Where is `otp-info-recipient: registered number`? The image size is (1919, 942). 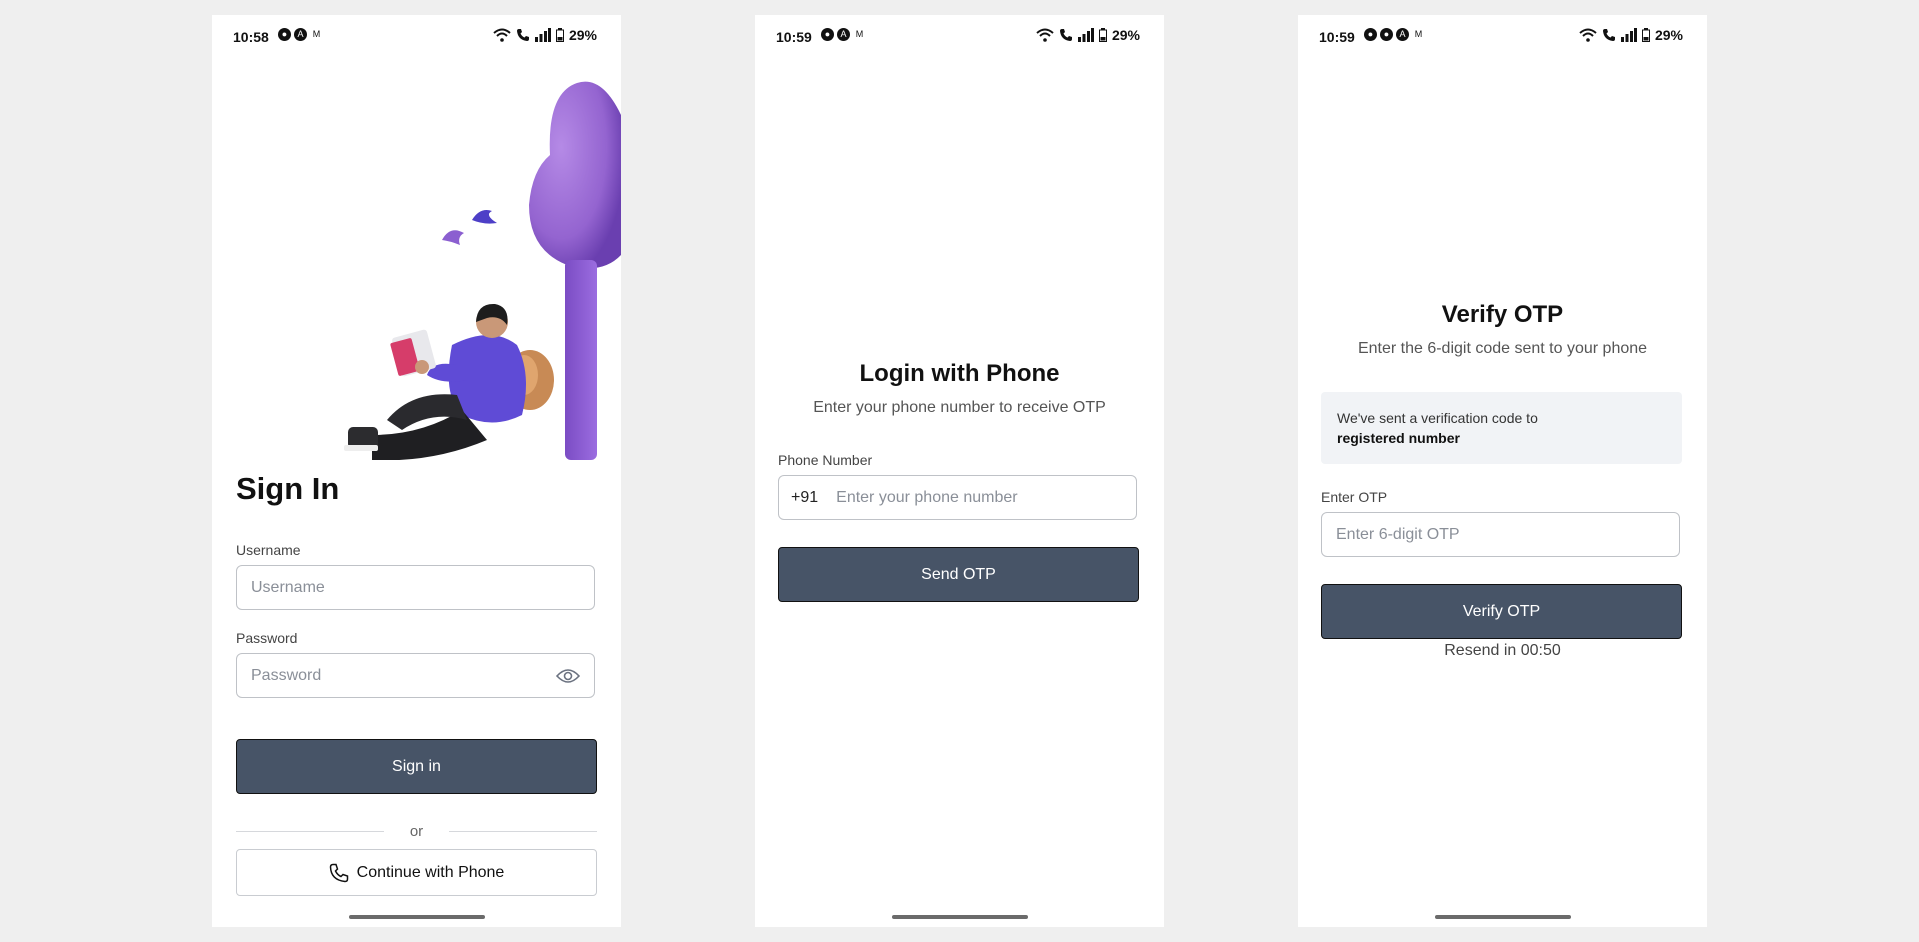
otp-info-recipient: registered number is located at coordinates (1398, 438).